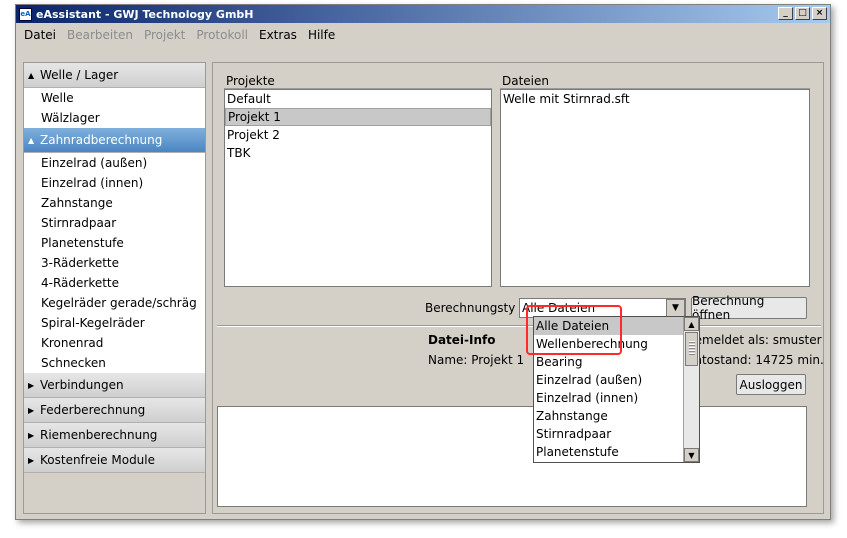 The image size is (847, 538). What do you see at coordinates (145, 14) in the screenshot?
I see `window-title: eAssistant - GWJ Technology GmbH` at bounding box center [145, 14].